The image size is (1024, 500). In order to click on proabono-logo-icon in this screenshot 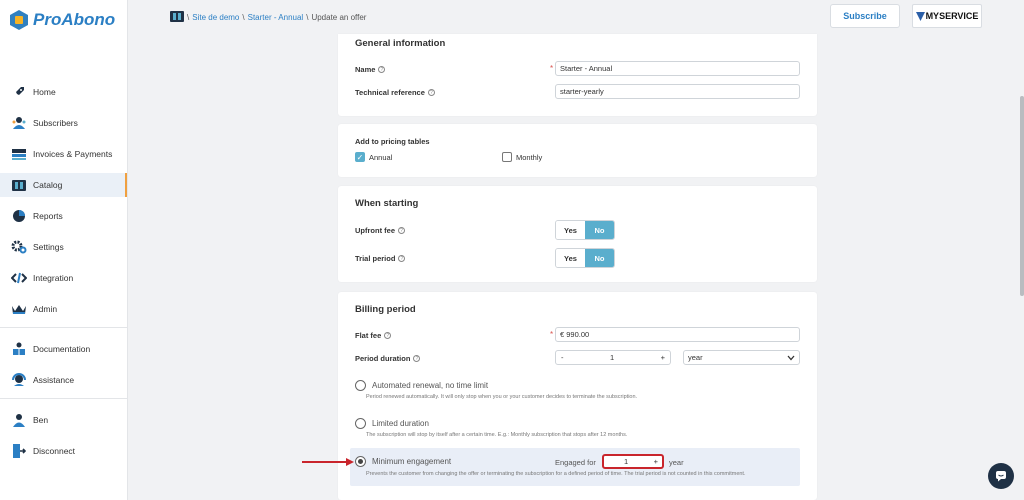, I will do `click(19, 20)`.